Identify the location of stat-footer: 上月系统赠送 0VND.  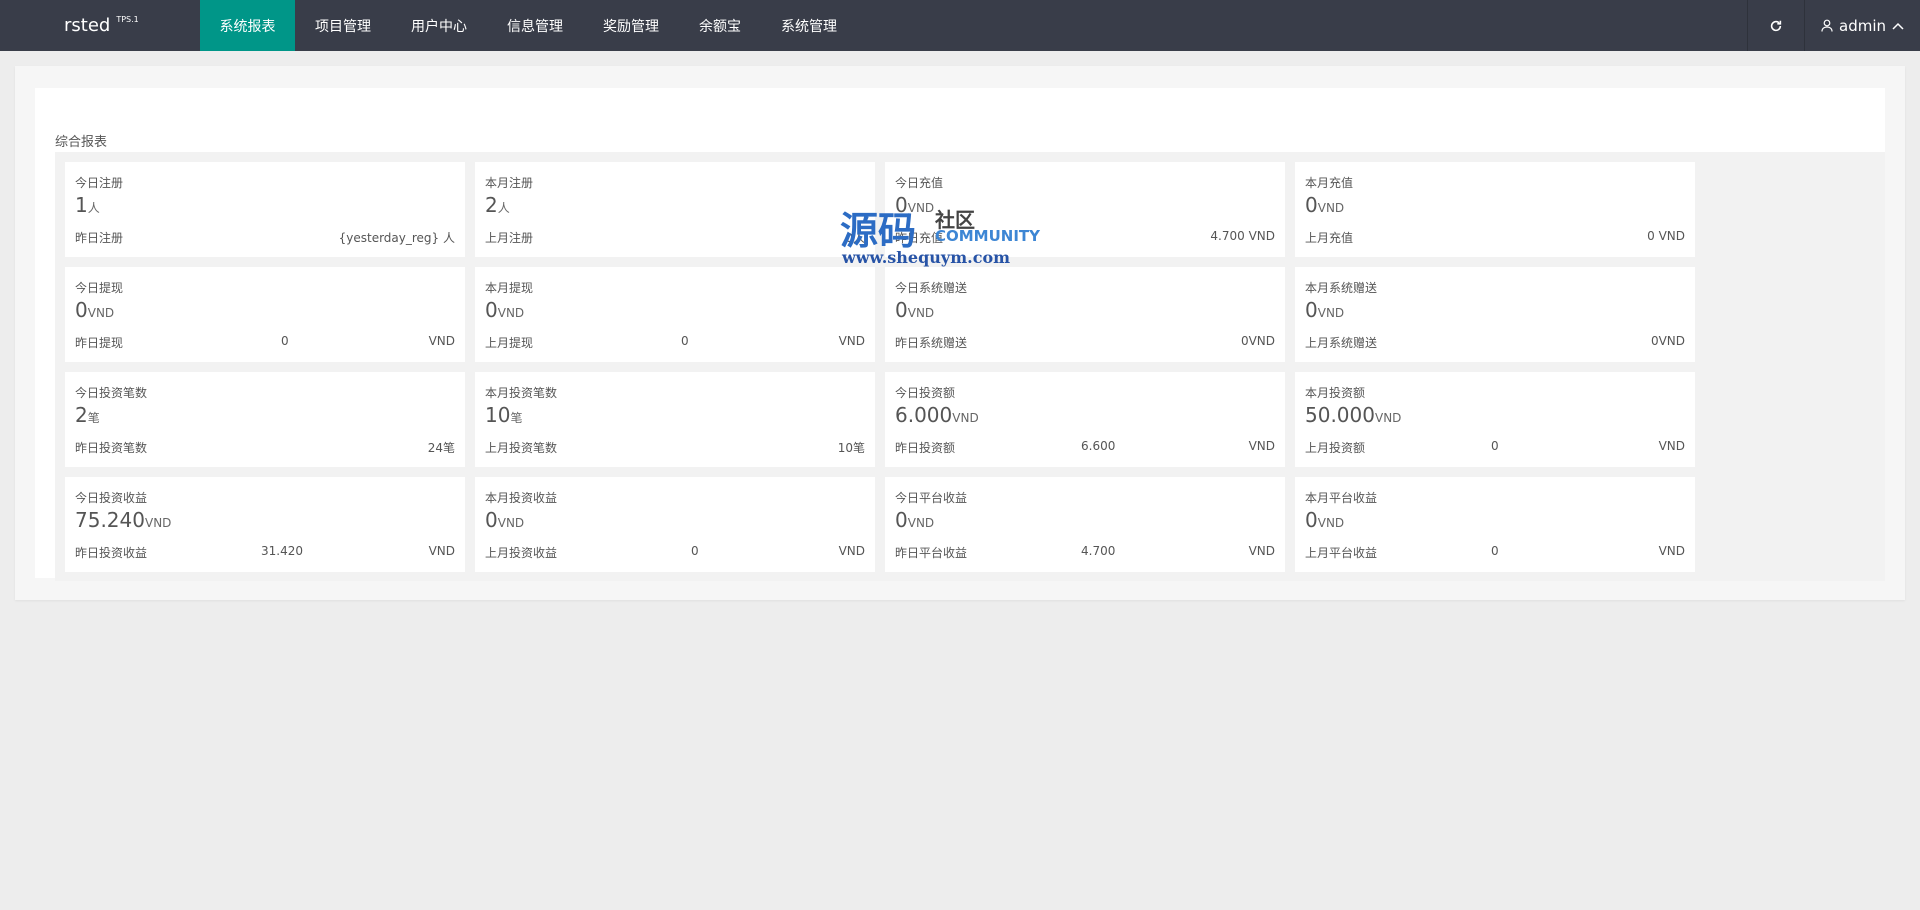
(1495, 342).